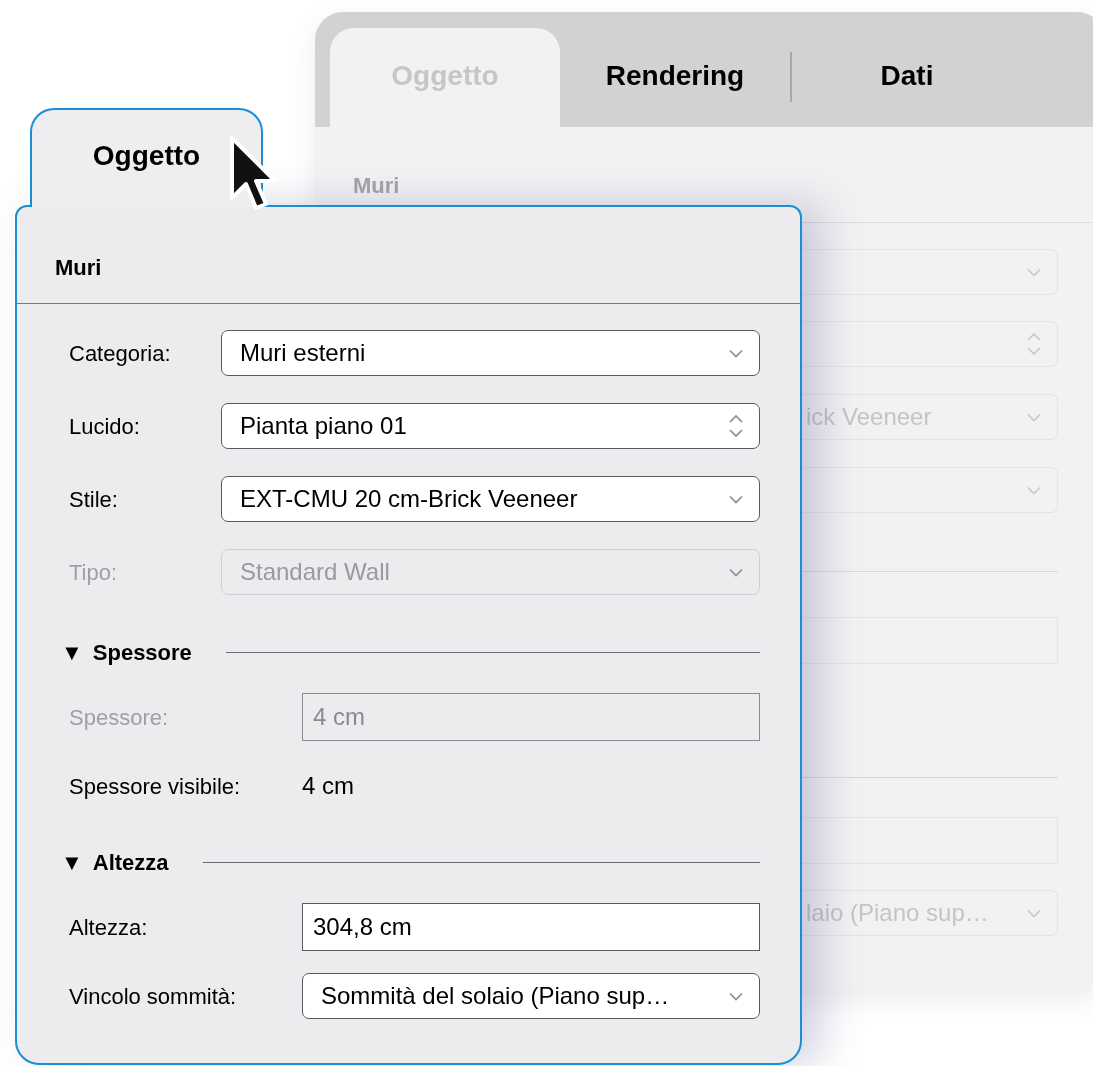  What do you see at coordinates (119, 717) in the screenshot?
I see `field-label: Spessore:` at bounding box center [119, 717].